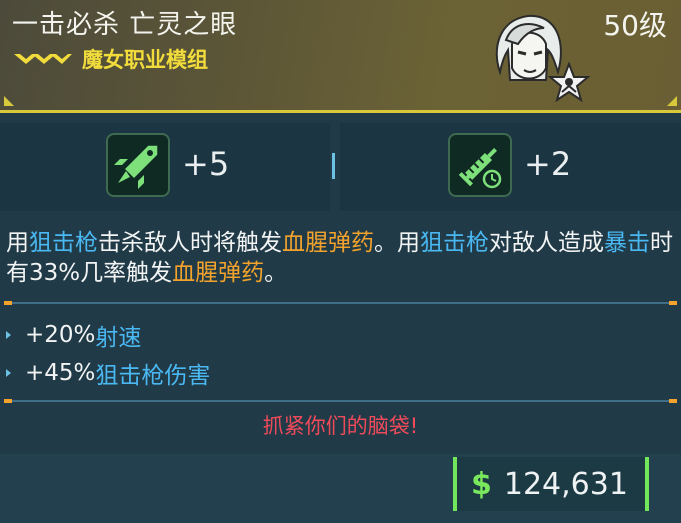 This screenshot has width=681, height=523. I want to click on bonus-label: 射速, so click(118, 338).